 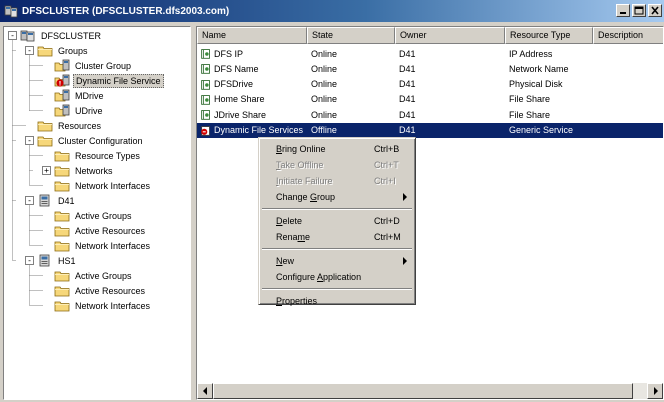 I want to click on tree-item: - Cluster Configuration, so click(x=85, y=140).